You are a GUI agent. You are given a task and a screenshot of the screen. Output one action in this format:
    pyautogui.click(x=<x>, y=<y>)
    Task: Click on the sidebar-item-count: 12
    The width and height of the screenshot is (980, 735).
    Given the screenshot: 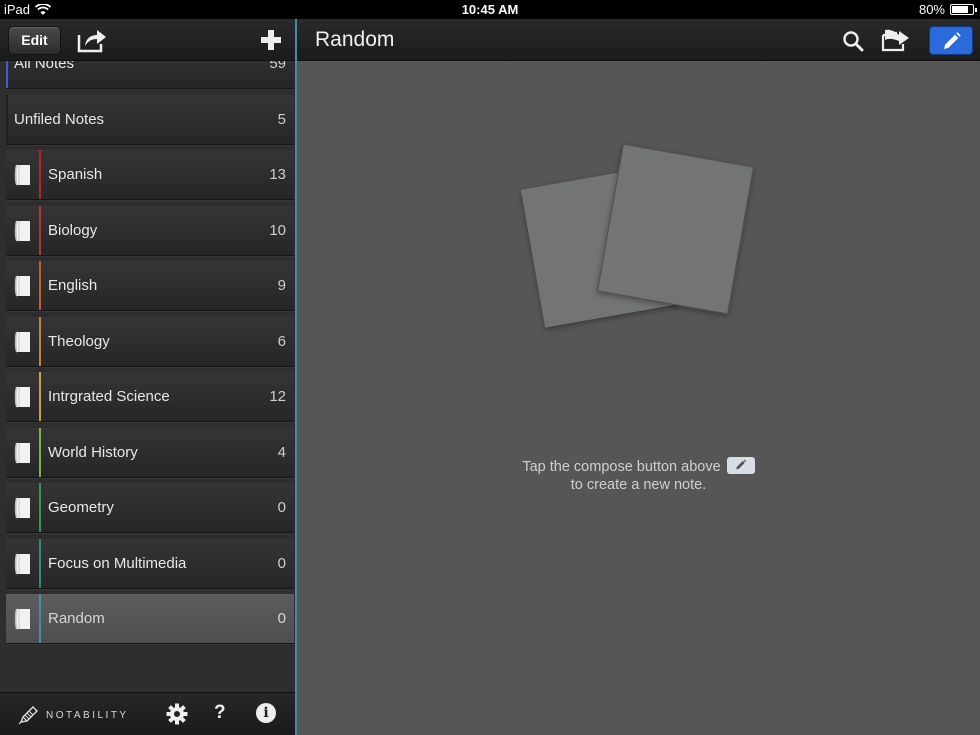 What is the action you would take?
    pyautogui.click(x=277, y=396)
    